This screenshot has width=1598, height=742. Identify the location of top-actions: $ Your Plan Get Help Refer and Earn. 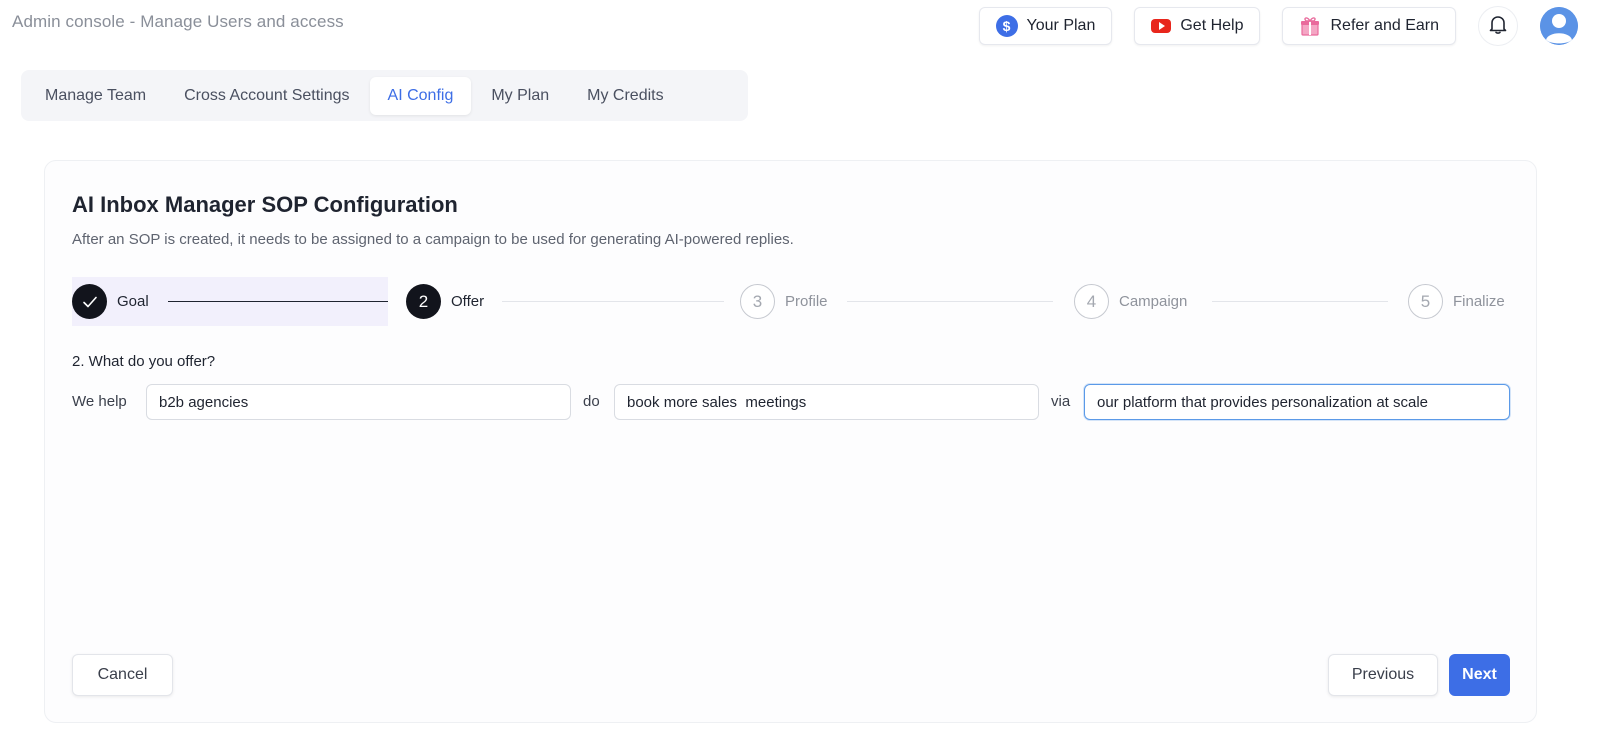
(1288, 26).